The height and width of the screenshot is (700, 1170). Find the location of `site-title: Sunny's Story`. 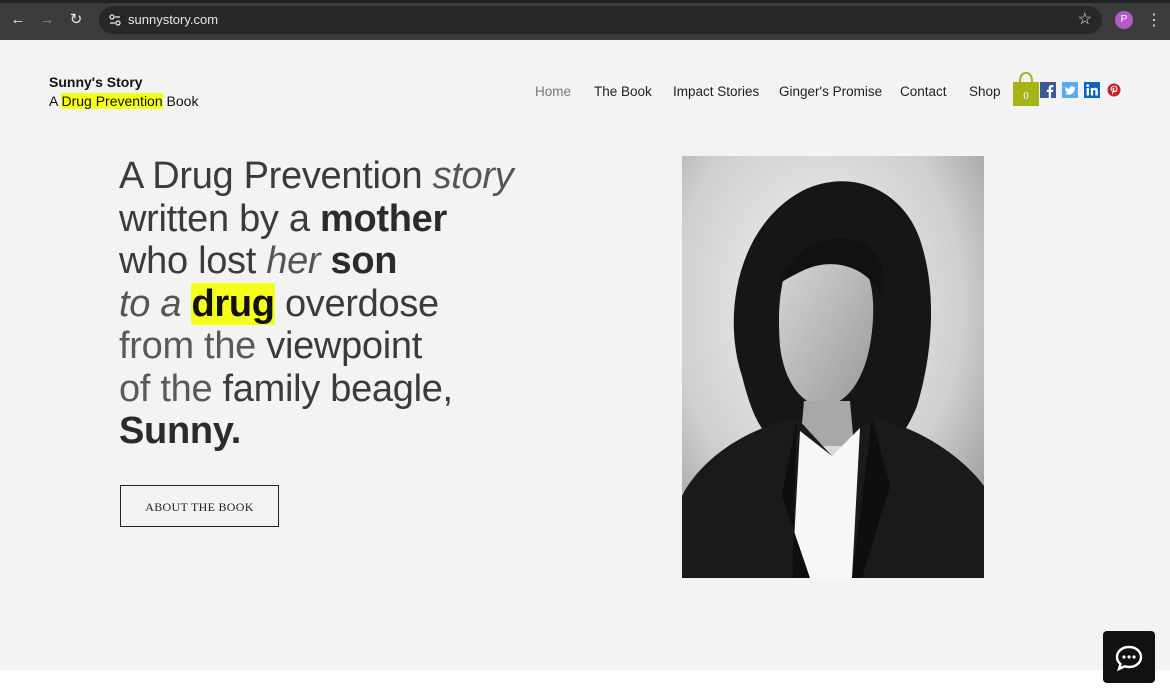

site-title: Sunny's Story is located at coordinates (96, 82).